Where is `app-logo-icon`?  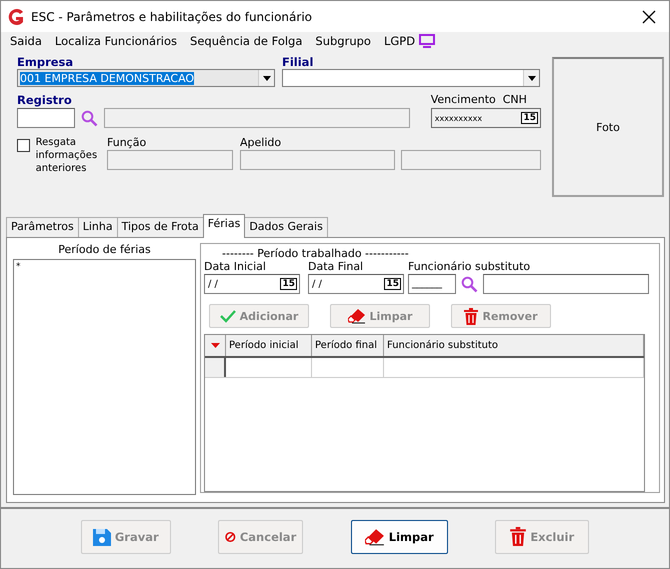
app-logo-icon is located at coordinates (16, 17).